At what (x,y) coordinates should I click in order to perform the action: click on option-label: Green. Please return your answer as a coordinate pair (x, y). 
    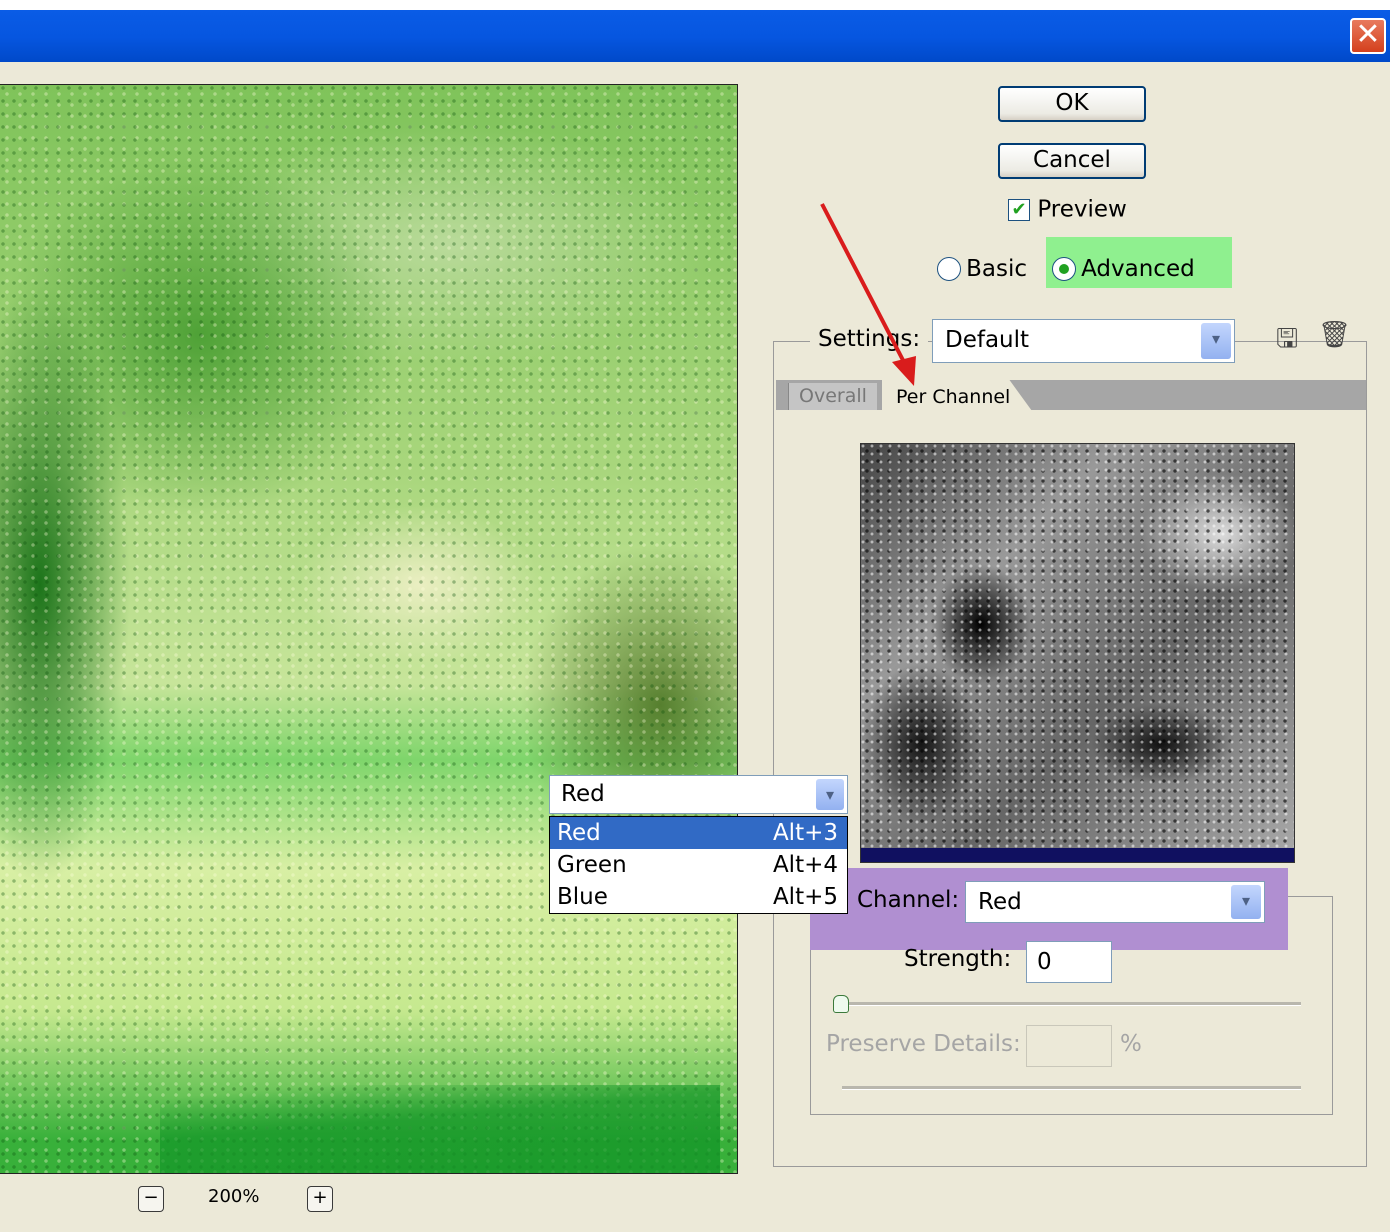
    Looking at the image, I should click on (592, 865).